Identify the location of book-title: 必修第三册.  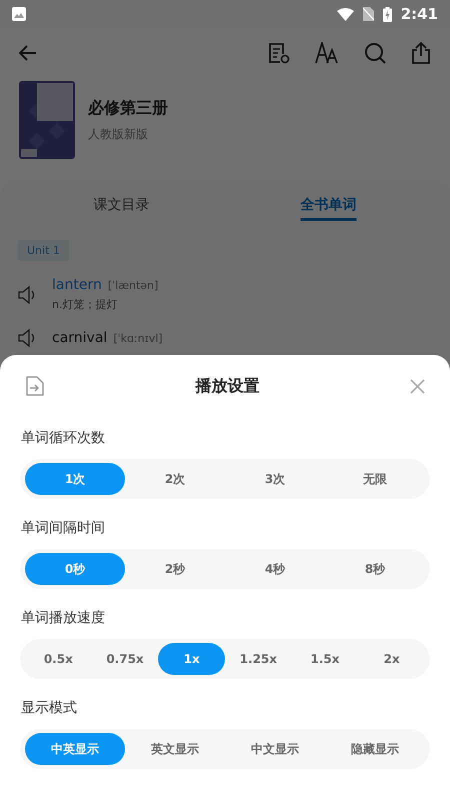
(128, 108).